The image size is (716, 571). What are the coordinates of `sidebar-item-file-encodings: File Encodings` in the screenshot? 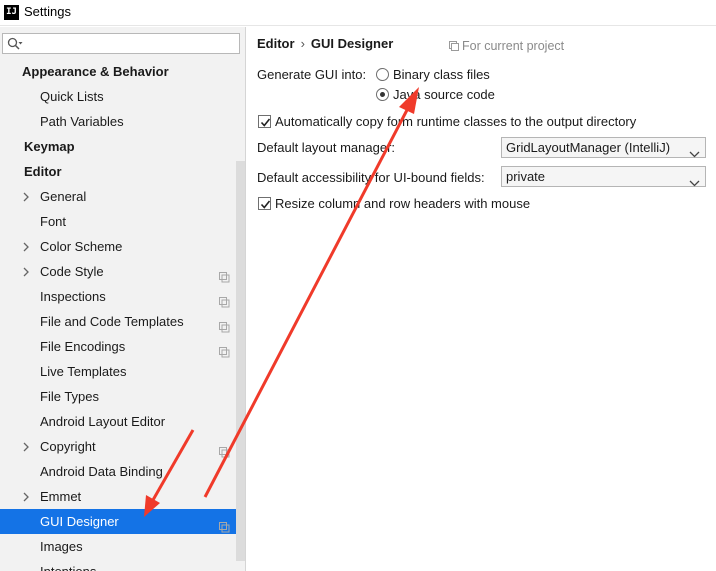 It's located at (118, 346).